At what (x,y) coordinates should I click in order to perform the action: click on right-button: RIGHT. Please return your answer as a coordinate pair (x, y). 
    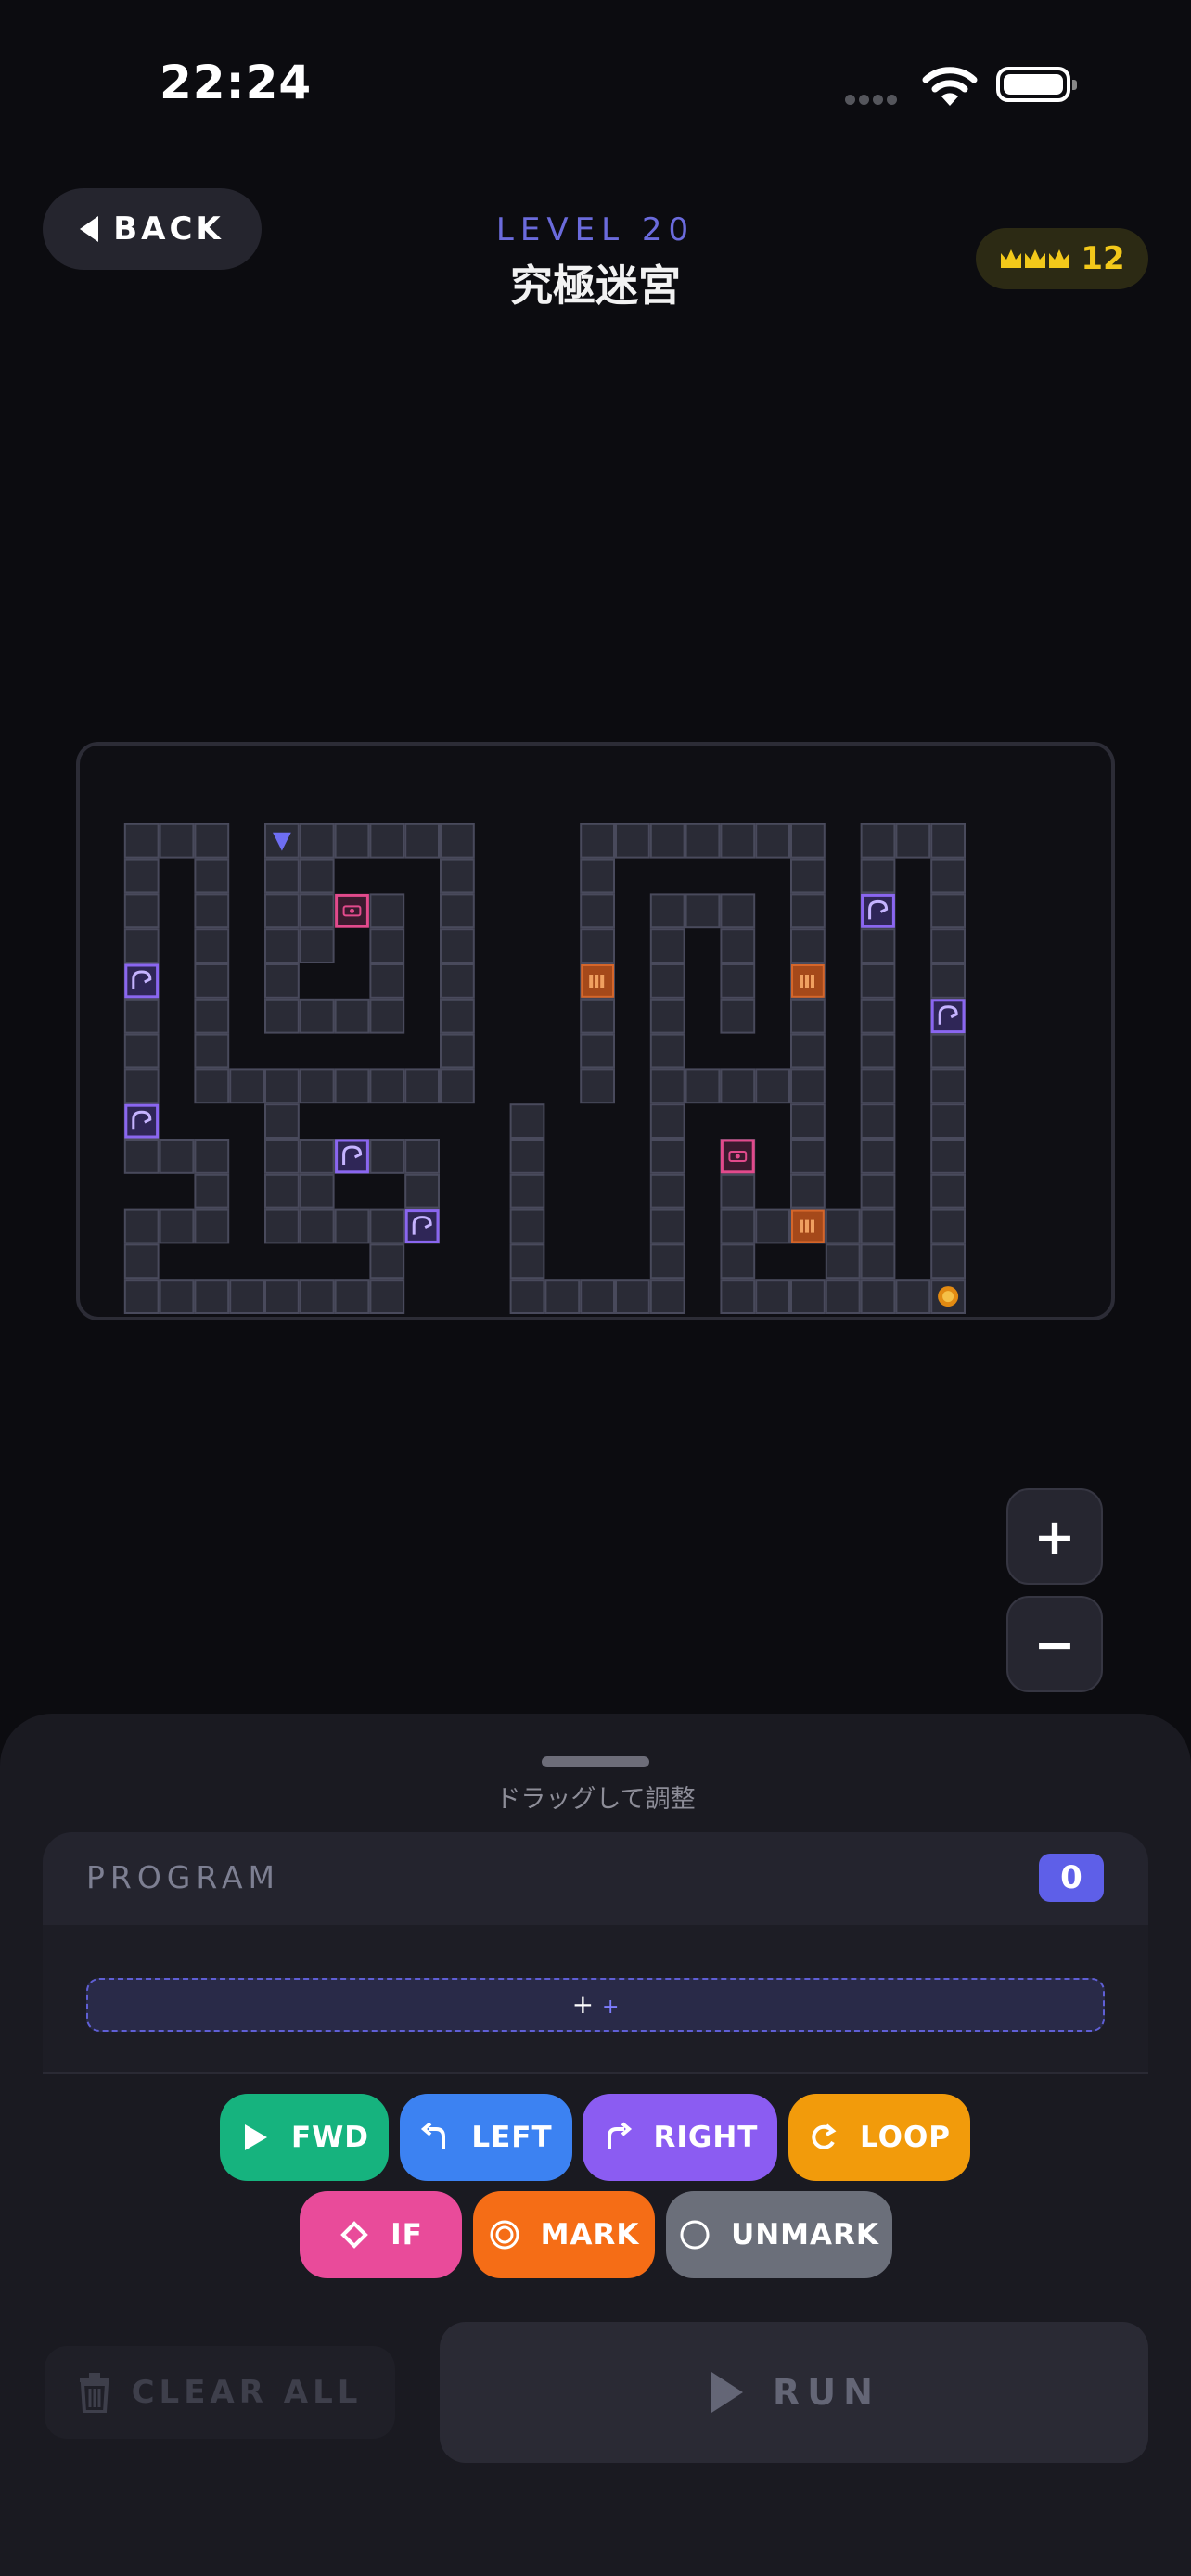
    Looking at the image, I should click on (680, 2138).